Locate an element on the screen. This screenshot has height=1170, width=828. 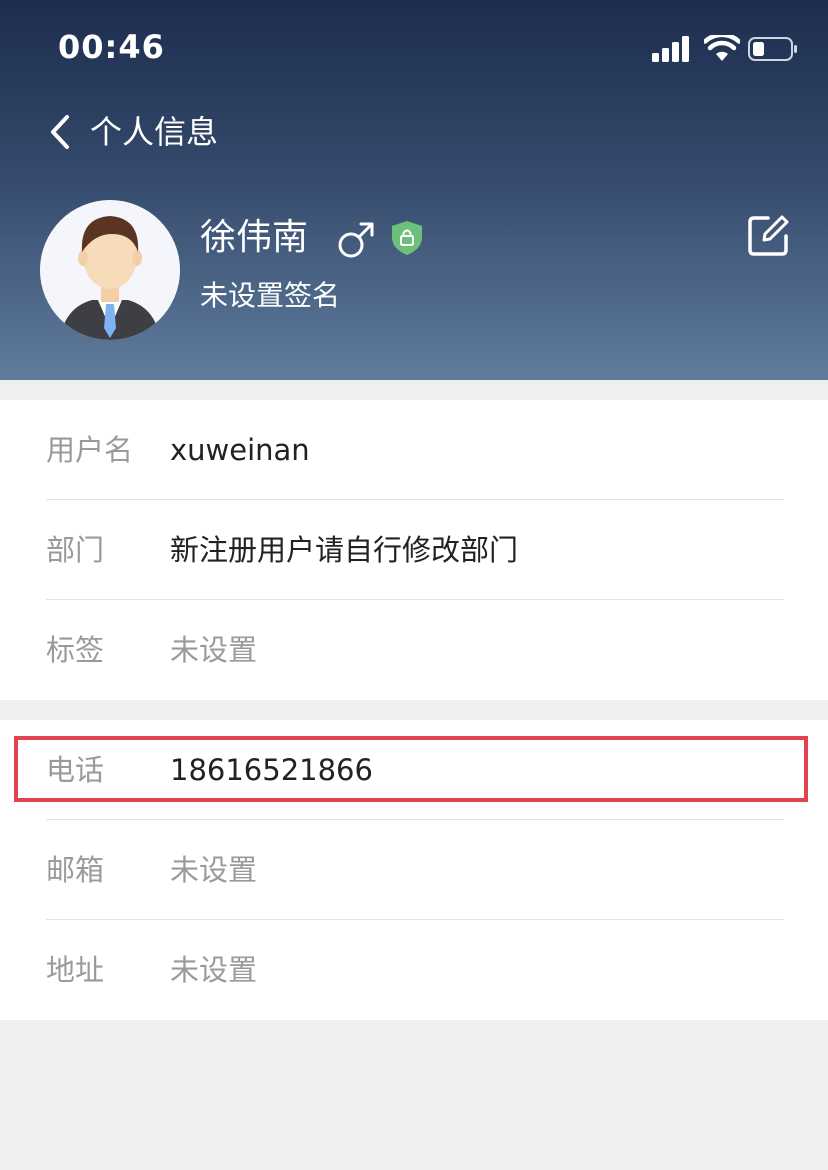
status-time: 00:46 is located at coordinates (111, 47).